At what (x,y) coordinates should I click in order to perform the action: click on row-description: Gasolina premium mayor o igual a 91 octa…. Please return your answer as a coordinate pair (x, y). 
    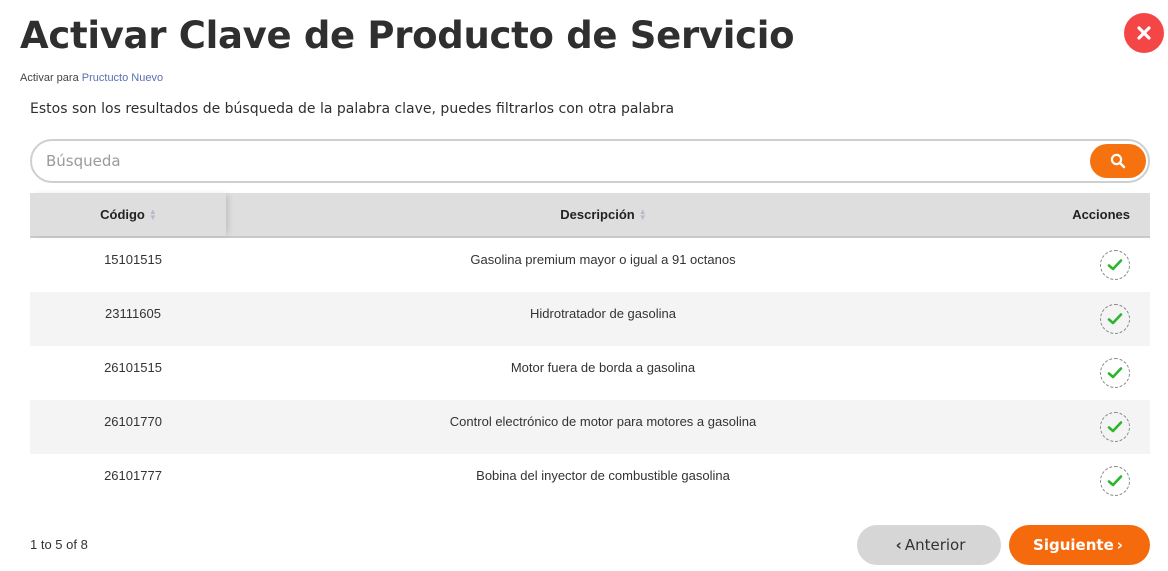
    Looking at the image, I should click on (603, 259).